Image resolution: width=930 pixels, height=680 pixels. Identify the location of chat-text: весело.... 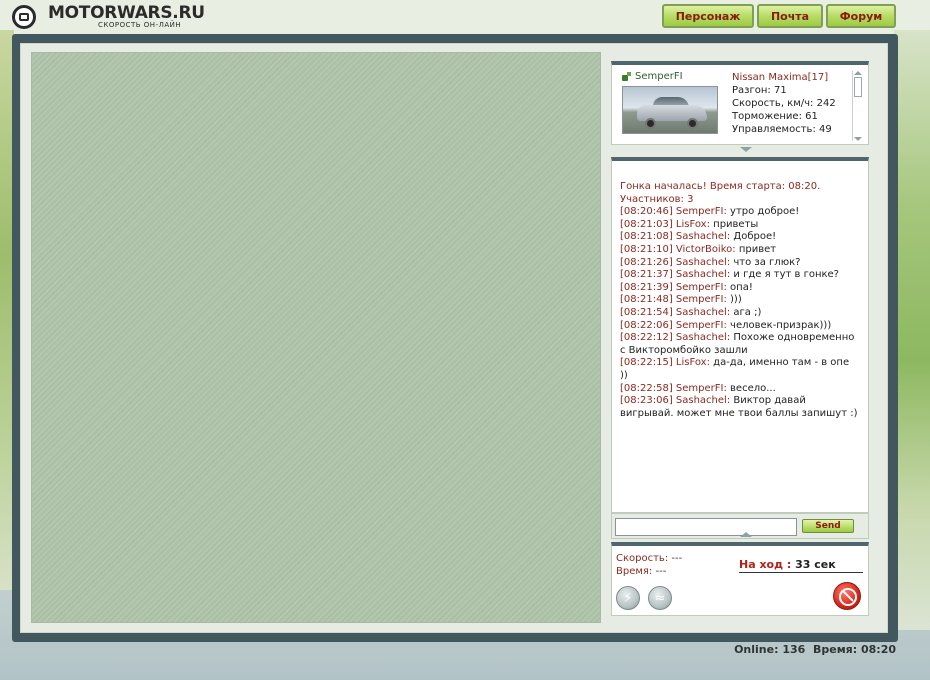
(753, 388).